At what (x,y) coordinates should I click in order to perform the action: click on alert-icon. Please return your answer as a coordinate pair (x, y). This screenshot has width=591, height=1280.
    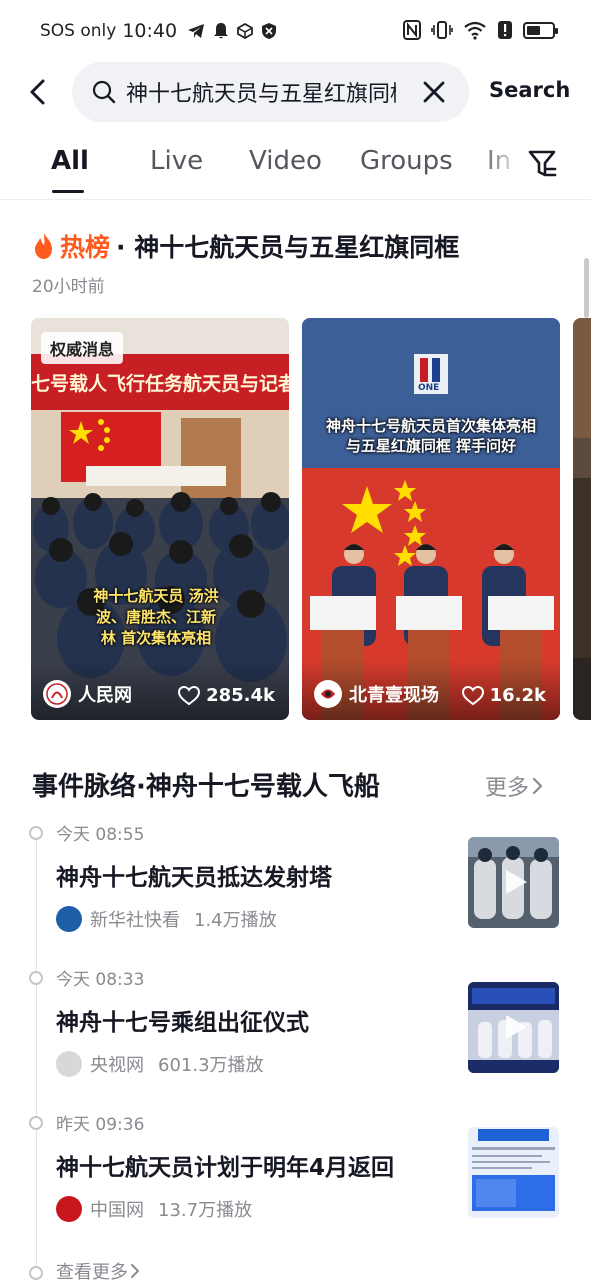
    Looking at the image, I should click on (505, 30).